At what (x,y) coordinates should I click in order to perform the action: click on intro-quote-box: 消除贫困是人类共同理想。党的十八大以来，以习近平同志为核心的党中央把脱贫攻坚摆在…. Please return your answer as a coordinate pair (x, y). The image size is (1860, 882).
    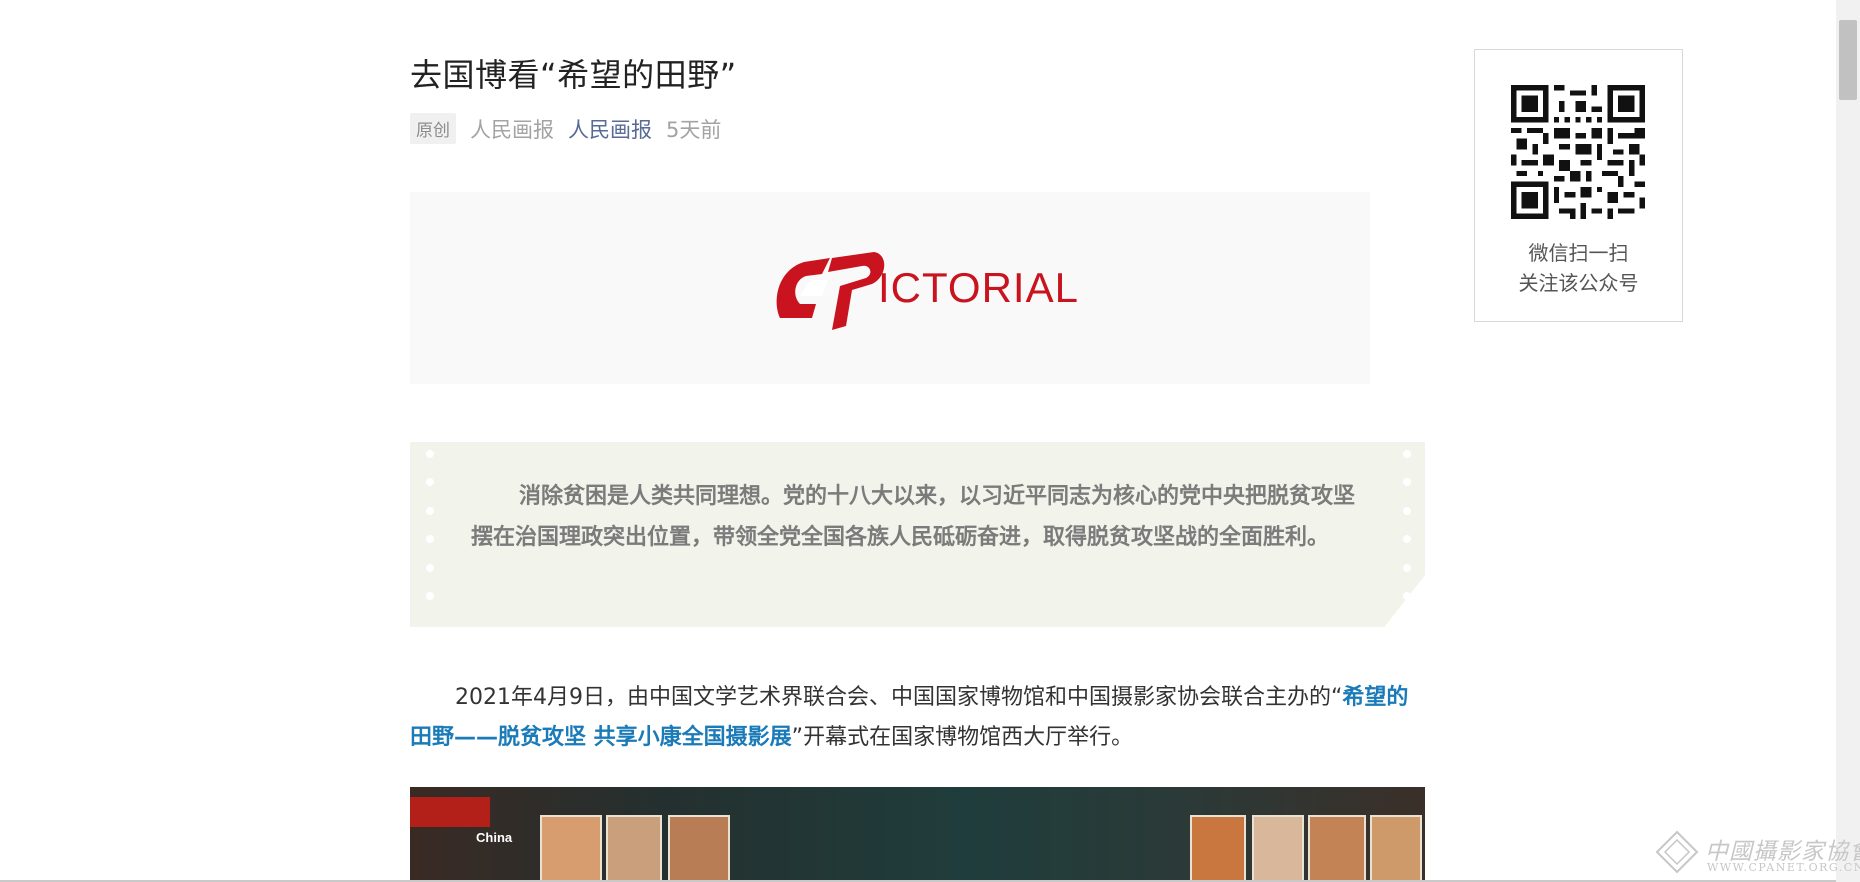
    Looking at the image, I should click on (917, 534).